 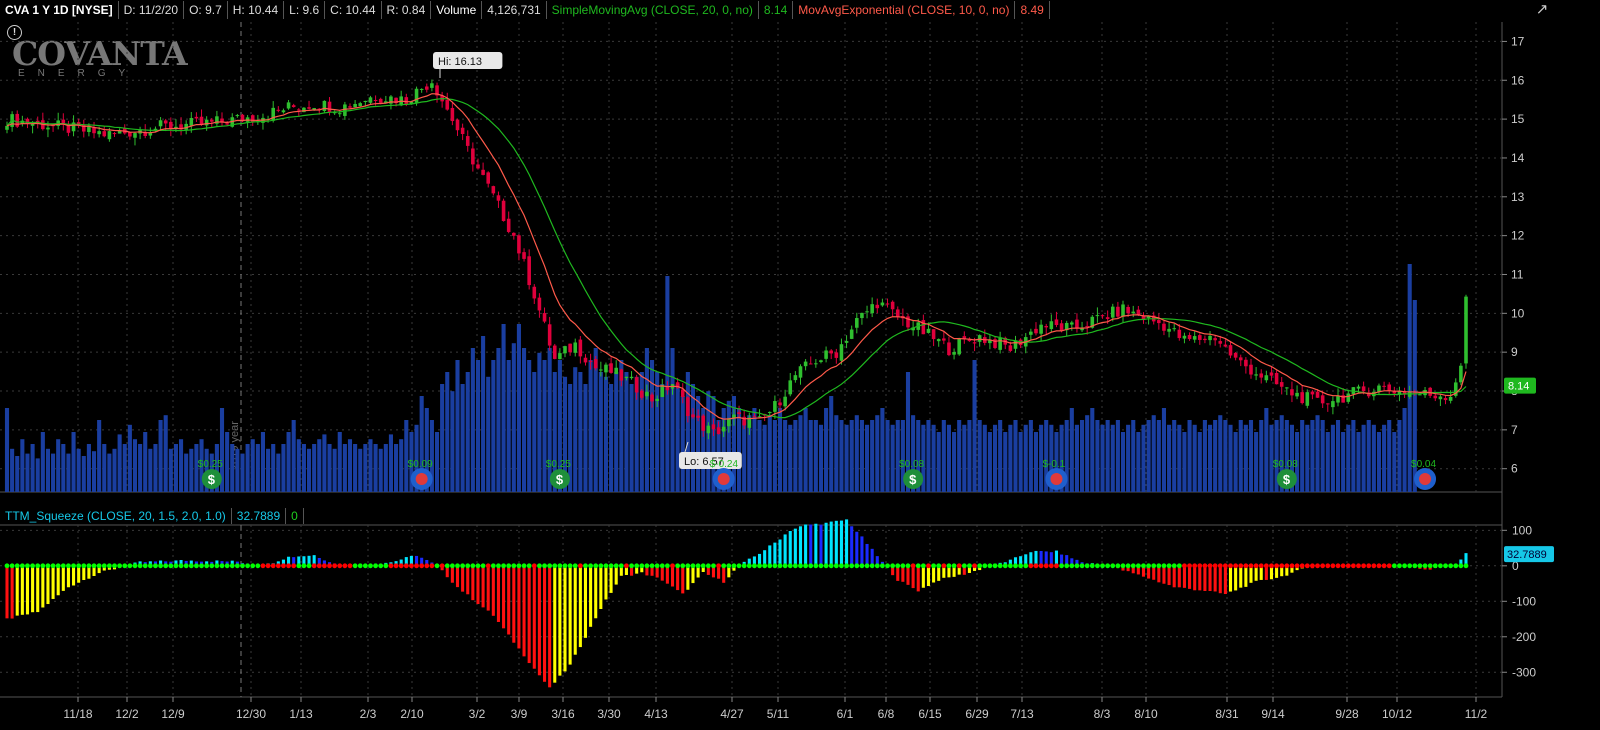 What do you see at coordinates (116, 516) in the screenshot?
I see `squeeze-title: TTM_Squeeze (CLOSE, 20, 1.5, 2.0, 1.0)` at bounding box center [116, 516].